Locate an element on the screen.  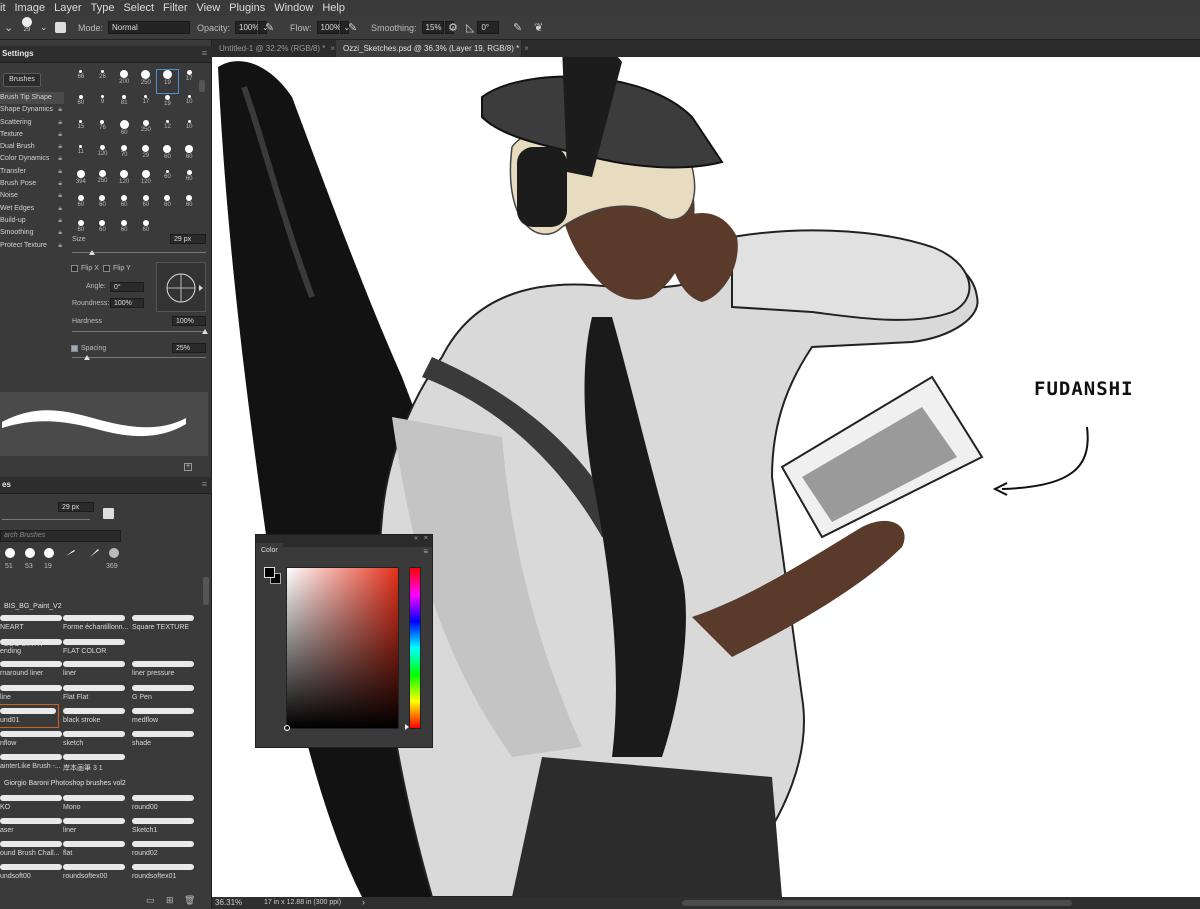
foreground-background-swatches is located at coordinates (273, 576).